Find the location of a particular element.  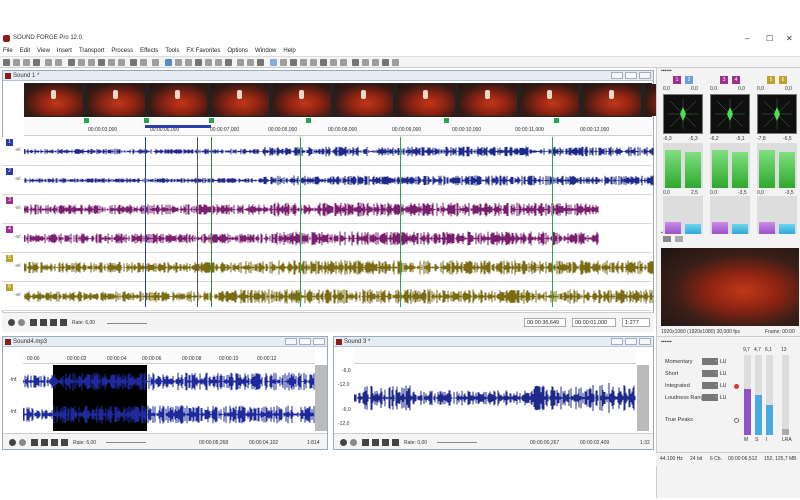

menu-item: Tools is located at coordinates (172, 51).